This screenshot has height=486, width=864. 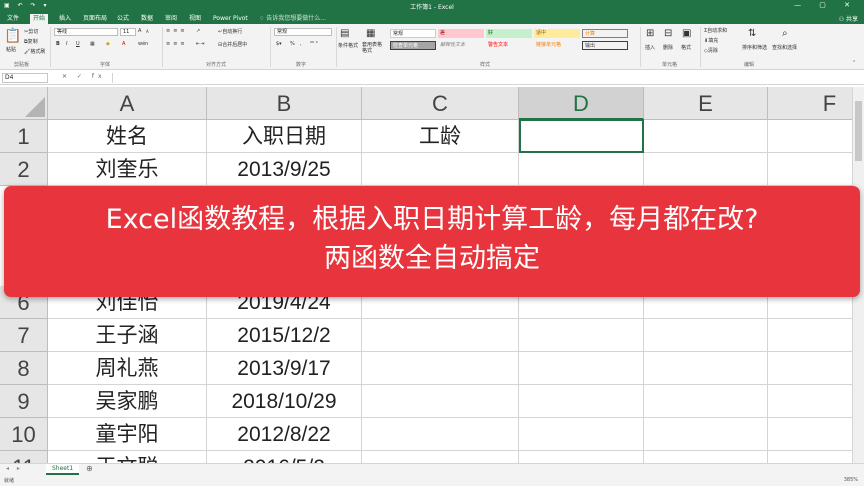 What do you see at coordinates (127, 368) in the screenshot?
I see `cell-a8: 周礼燕` at bounding box center [127, 368].